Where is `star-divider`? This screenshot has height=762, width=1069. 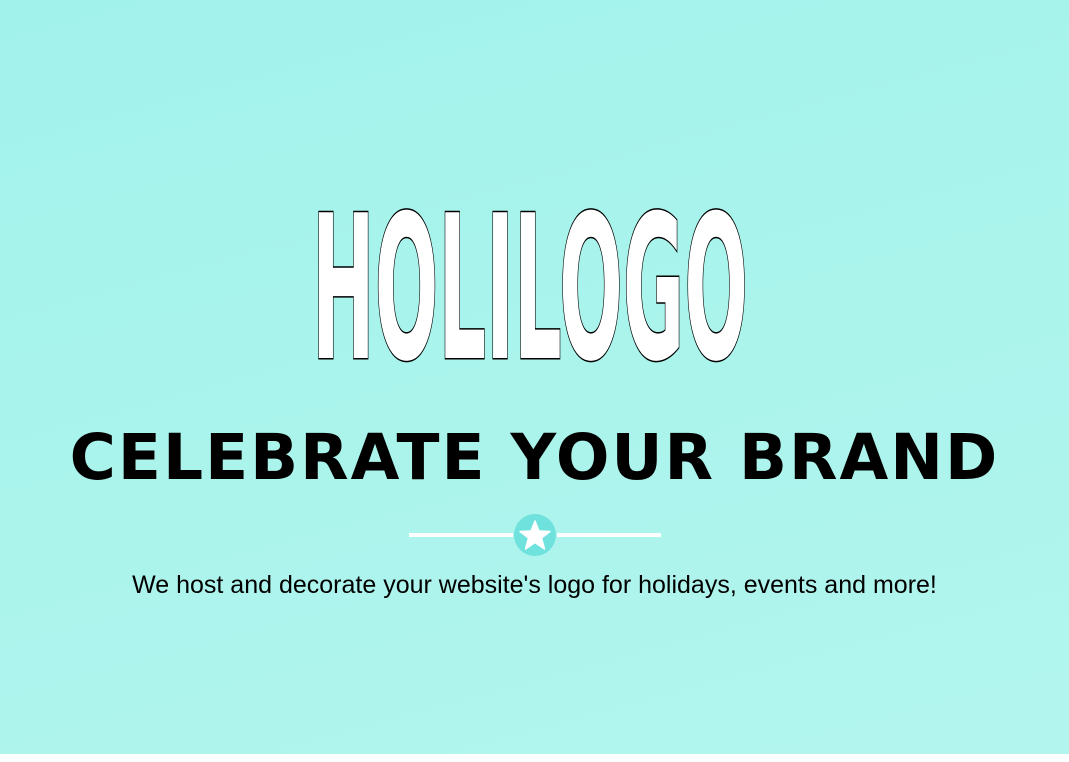 star-divider is located at coordinates (535, 535).